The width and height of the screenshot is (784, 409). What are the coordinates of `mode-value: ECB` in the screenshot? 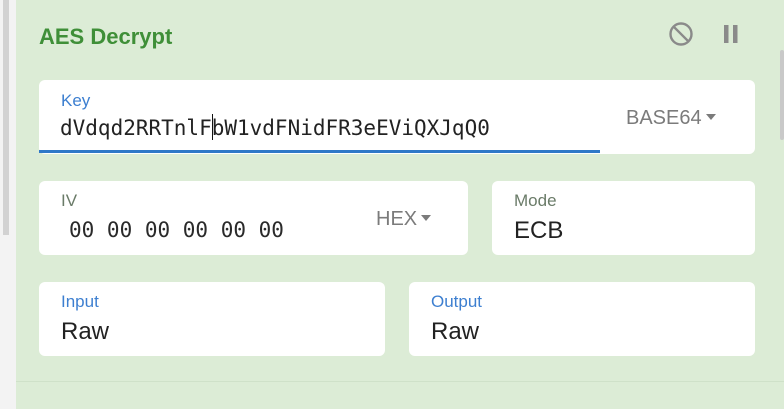 It's located at (539, 230).